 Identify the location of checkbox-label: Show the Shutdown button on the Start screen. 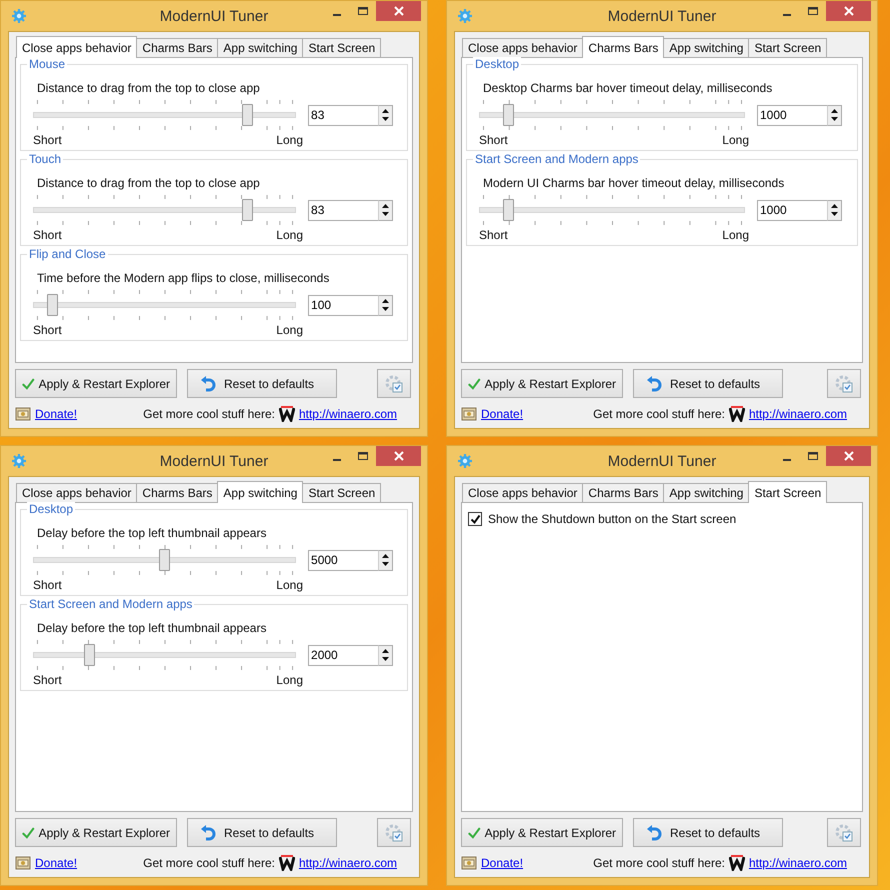
(612, 519).